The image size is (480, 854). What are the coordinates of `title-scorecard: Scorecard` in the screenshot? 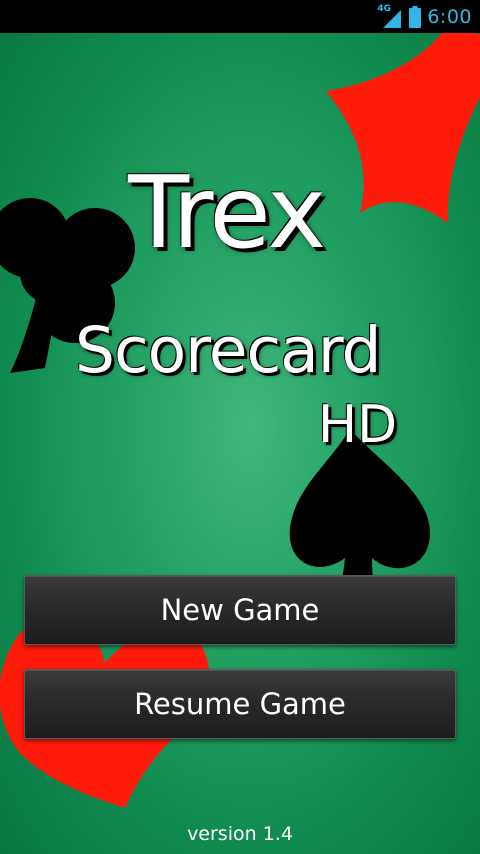 It's located at (228, 350).